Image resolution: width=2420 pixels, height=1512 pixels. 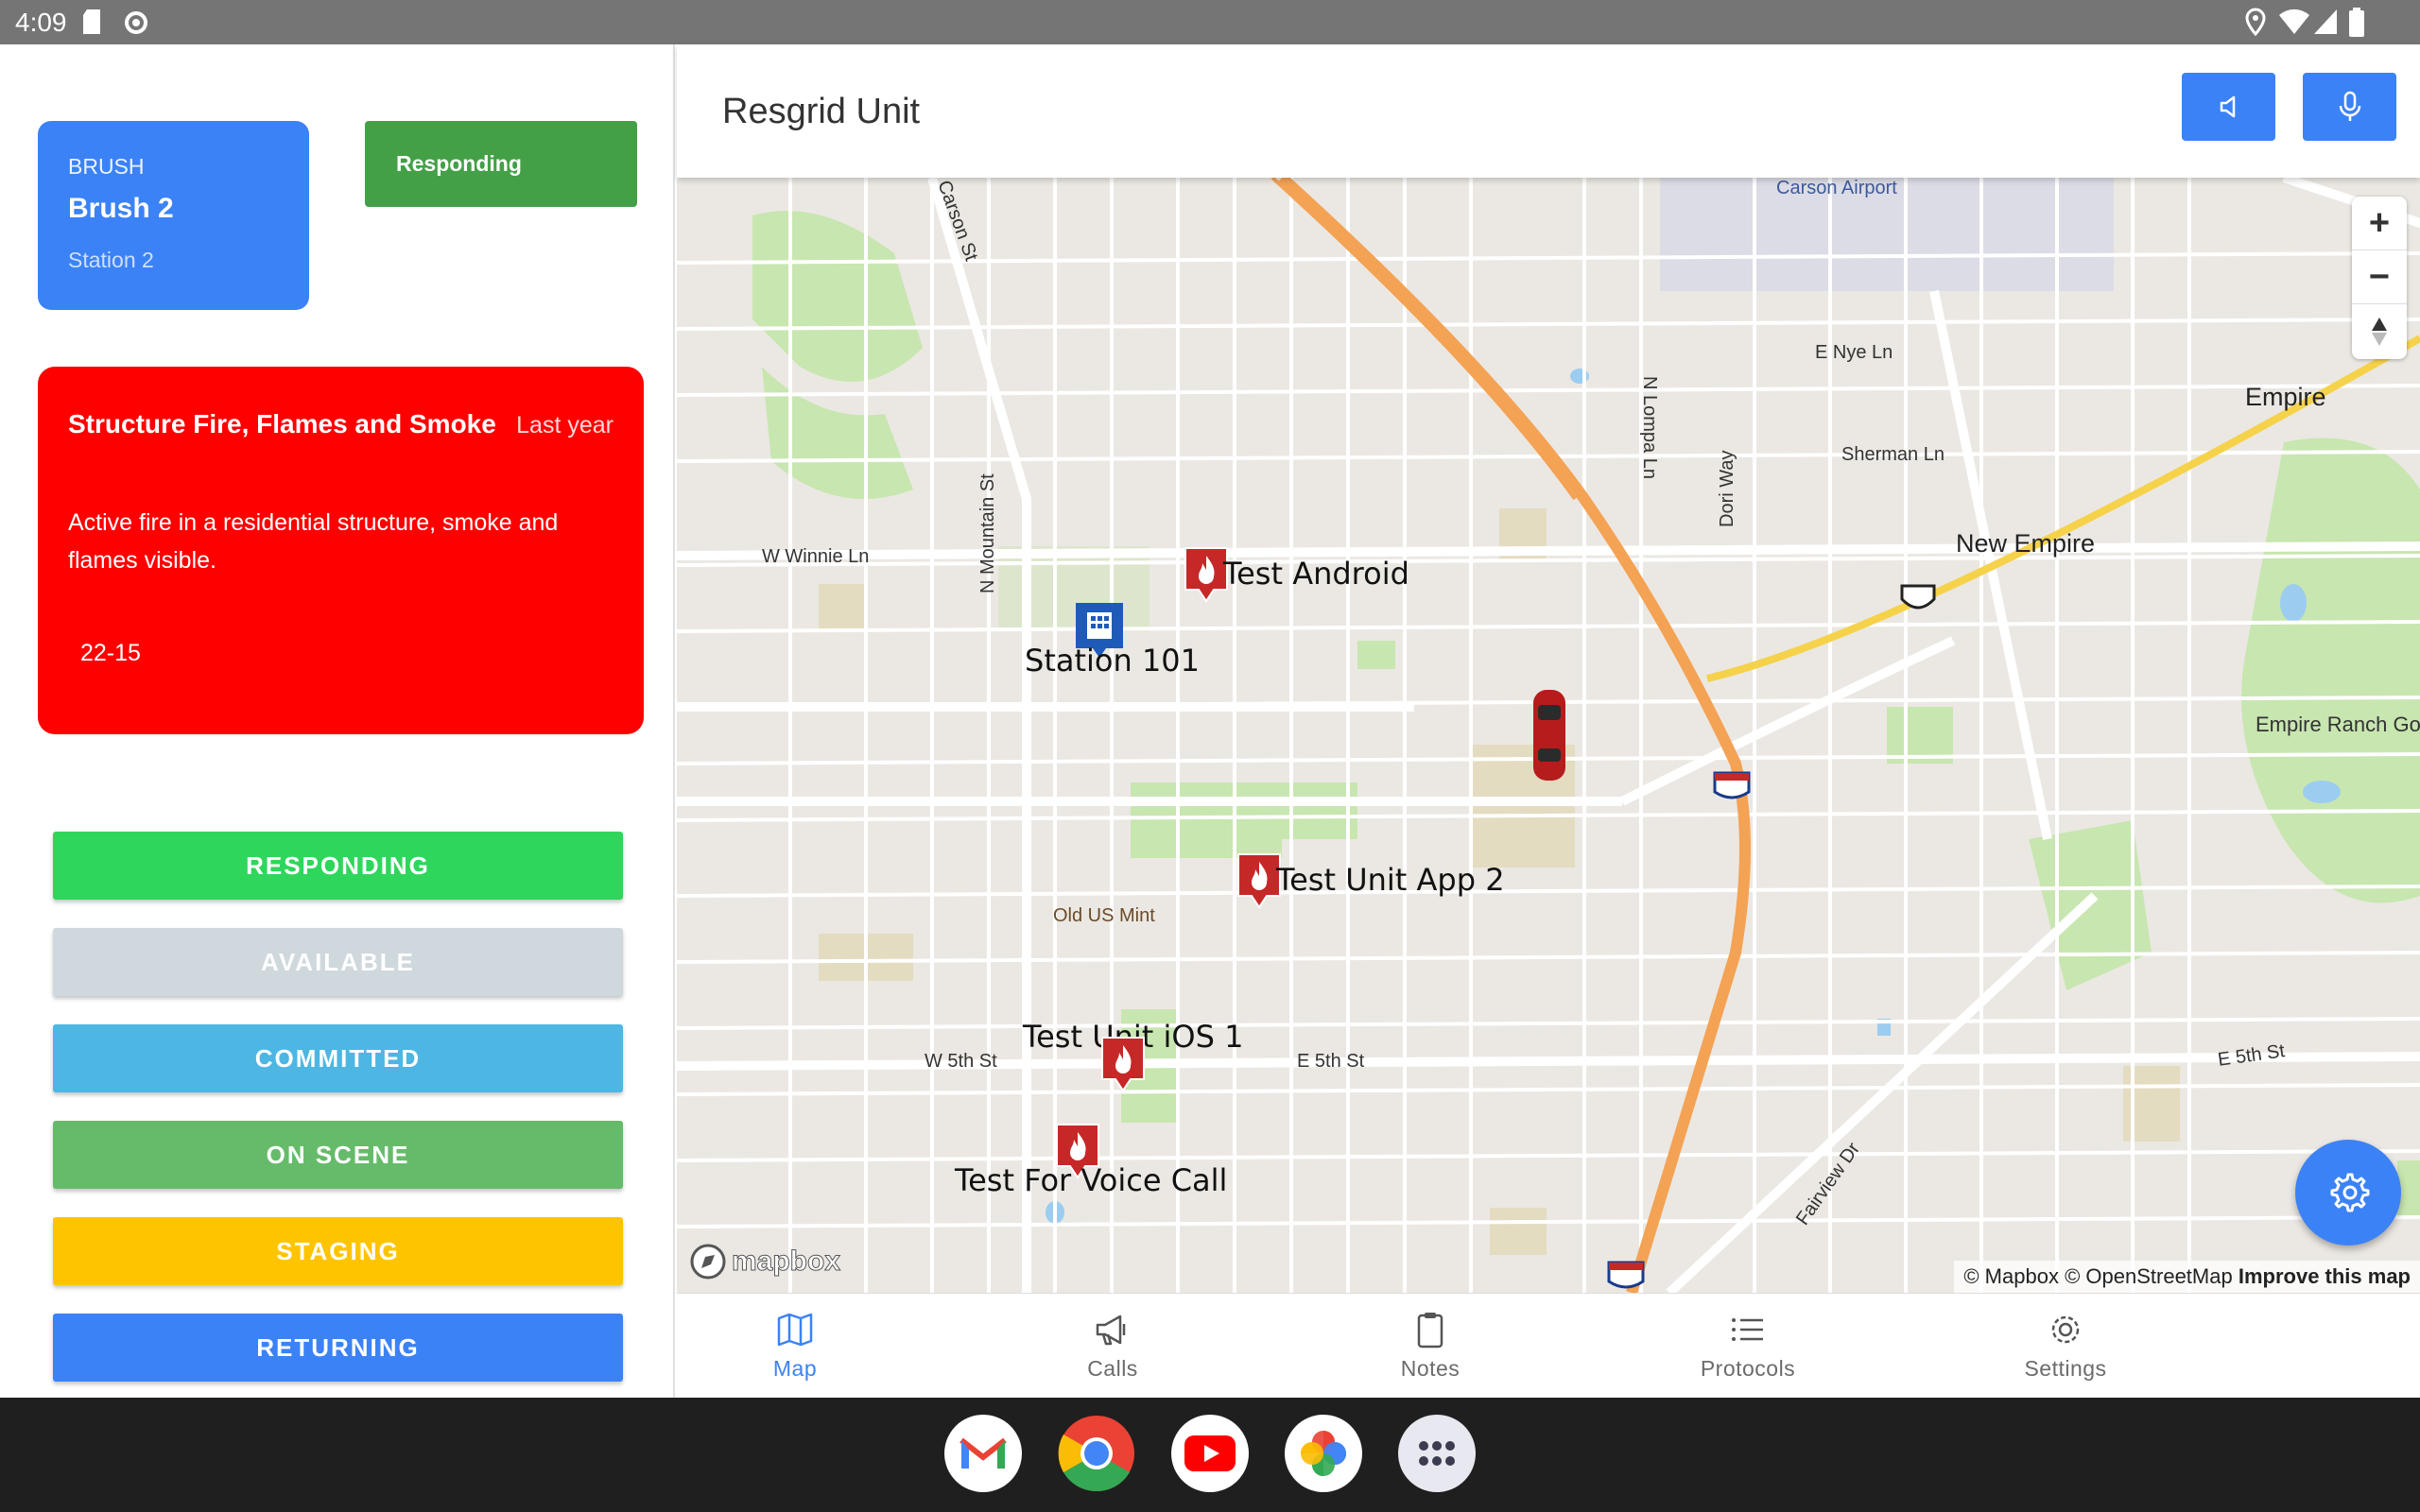 I want to click on staging-button: STAGING, so click(x=338, y=1251).